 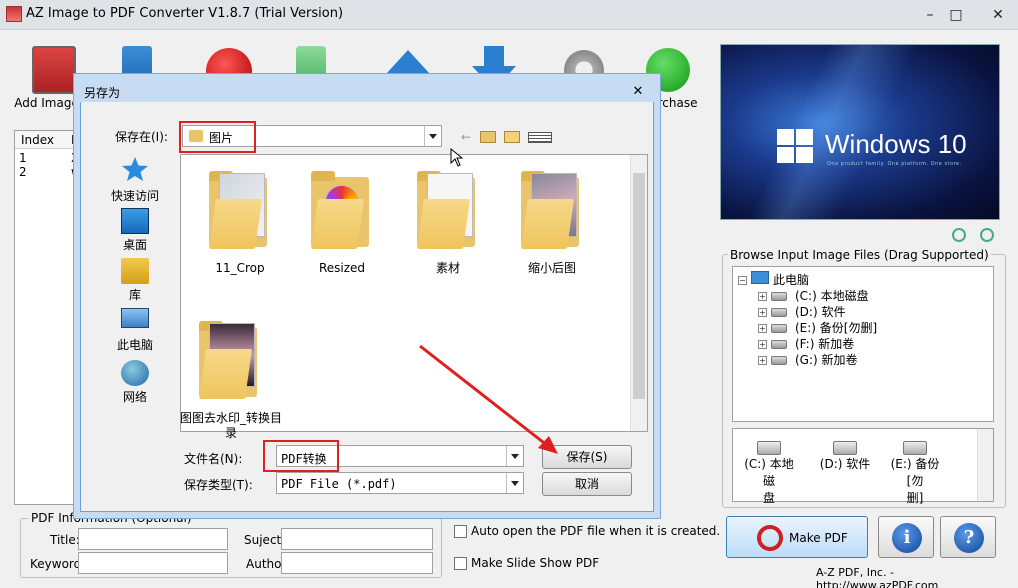 I want to click on tree-item-drive: (E:) 备份[勿删], so click(x=836, y=327).